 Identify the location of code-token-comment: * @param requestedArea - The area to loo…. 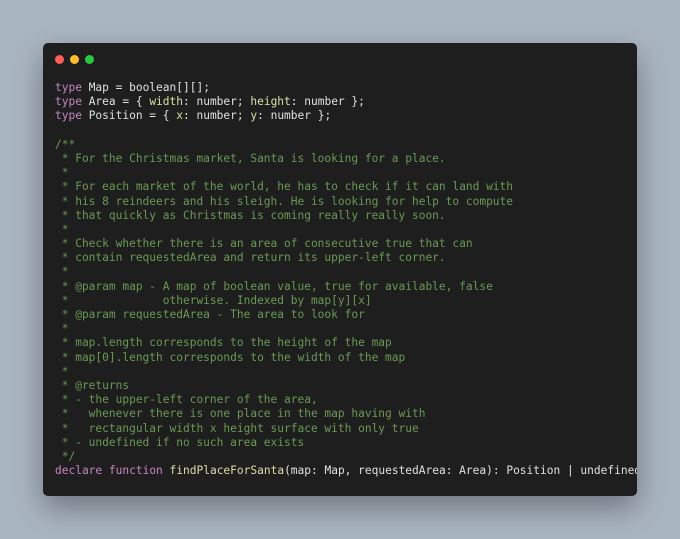
(210, 314).